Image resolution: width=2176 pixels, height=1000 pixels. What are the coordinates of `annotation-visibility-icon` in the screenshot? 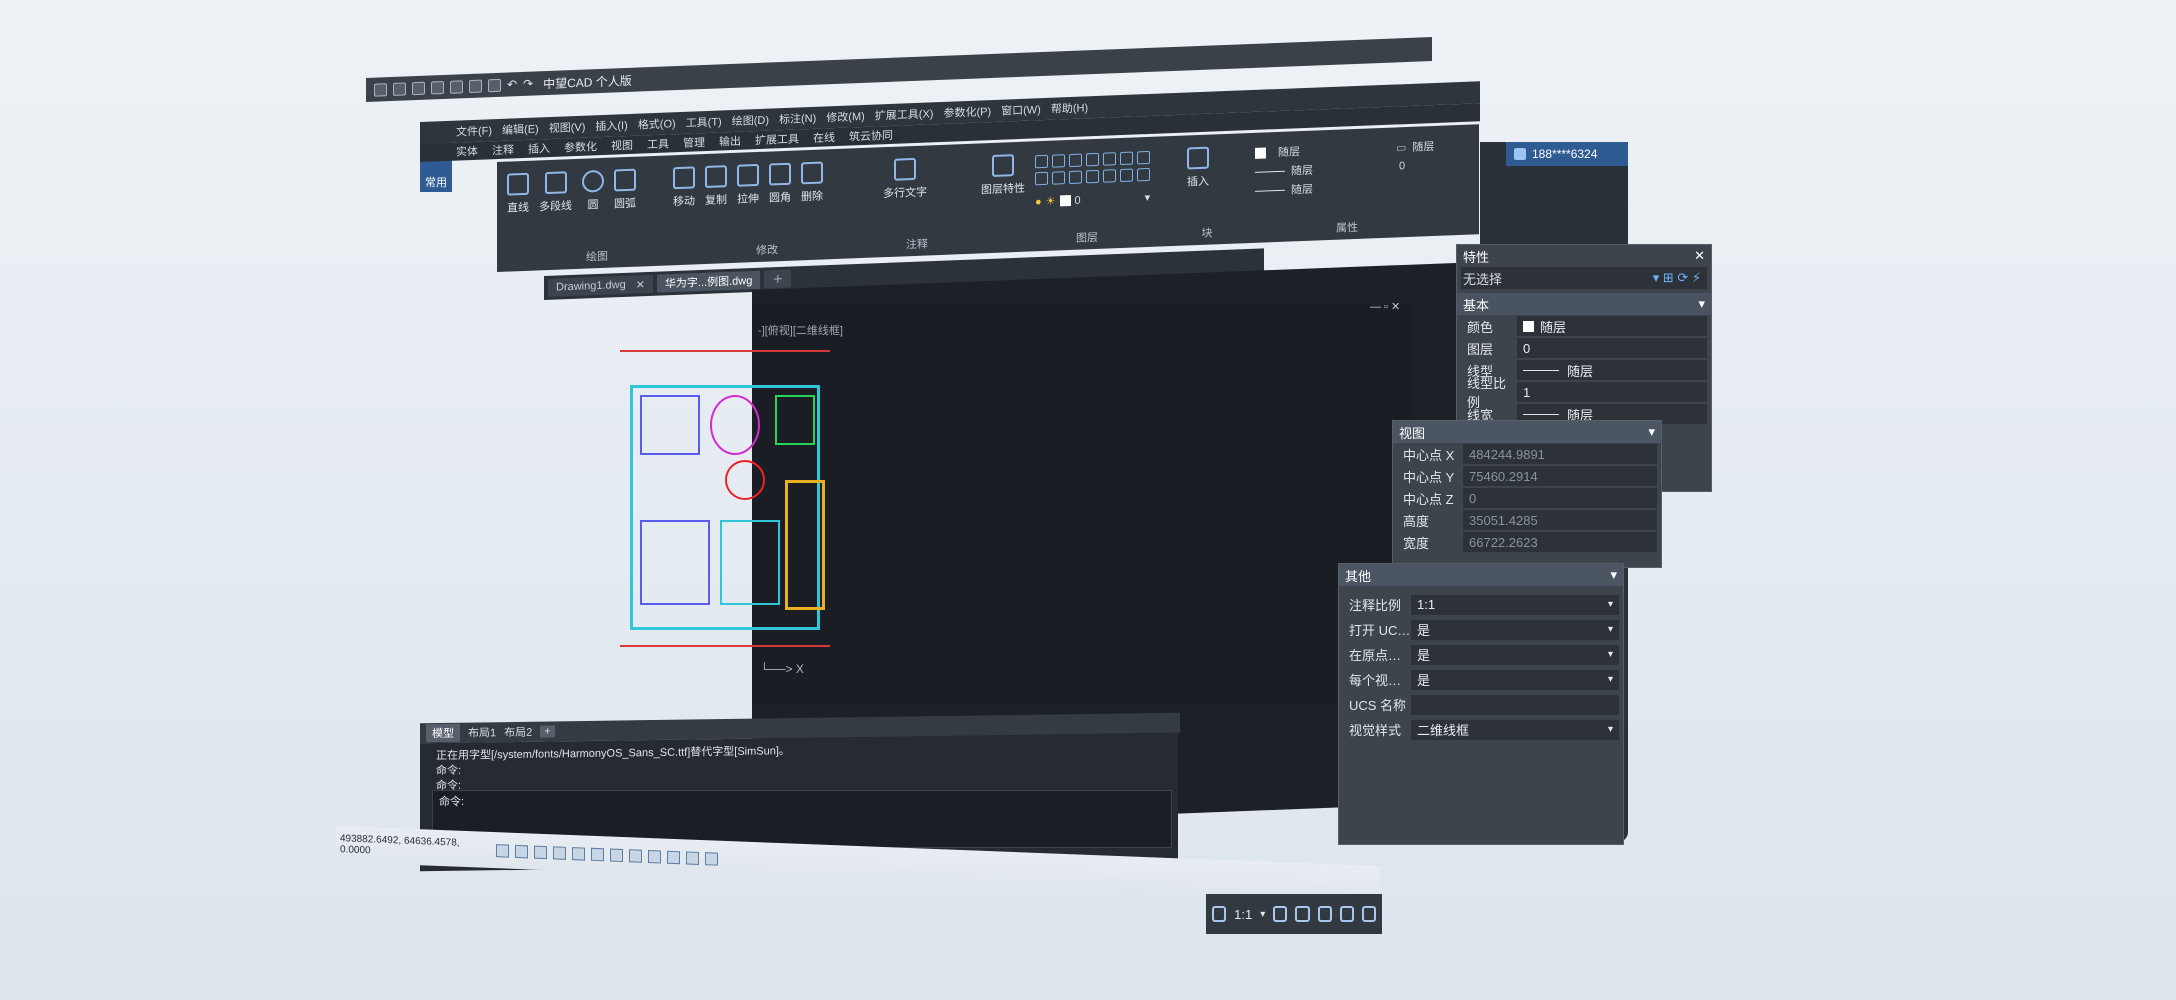 It's located at (1280, 914).